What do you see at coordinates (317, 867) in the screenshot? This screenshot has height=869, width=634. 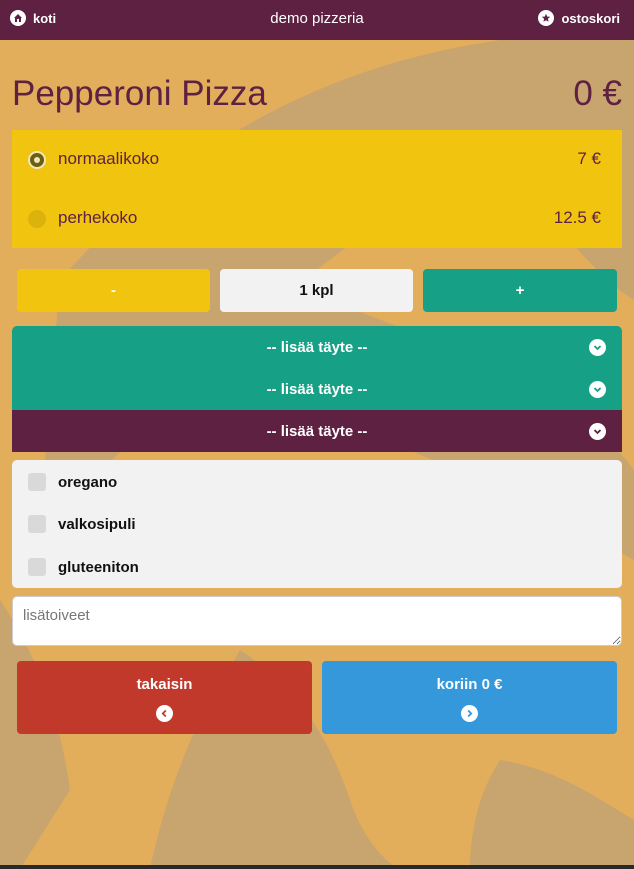 I see `bottom-edge` at bounding box center [317, 867].